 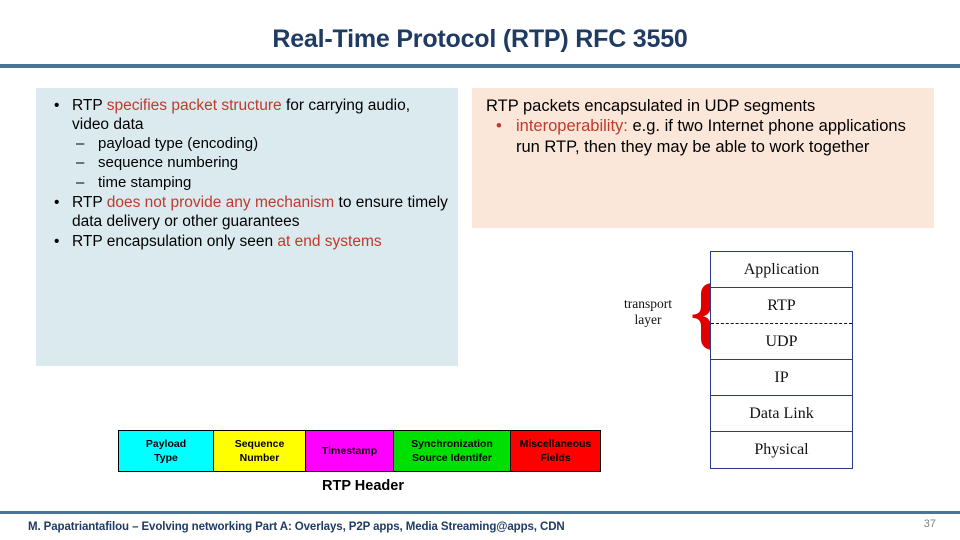 What do you see at coordinates (363, 486) in the screenshot?
I see `rtp-header-caption: RTP Header` at bounding box center [363, 486].